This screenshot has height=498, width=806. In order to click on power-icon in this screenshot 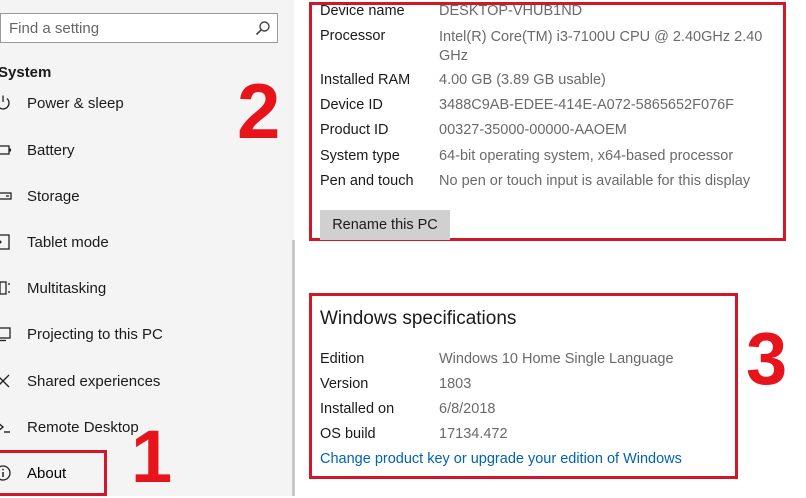, I will do `click(5, 102)`.